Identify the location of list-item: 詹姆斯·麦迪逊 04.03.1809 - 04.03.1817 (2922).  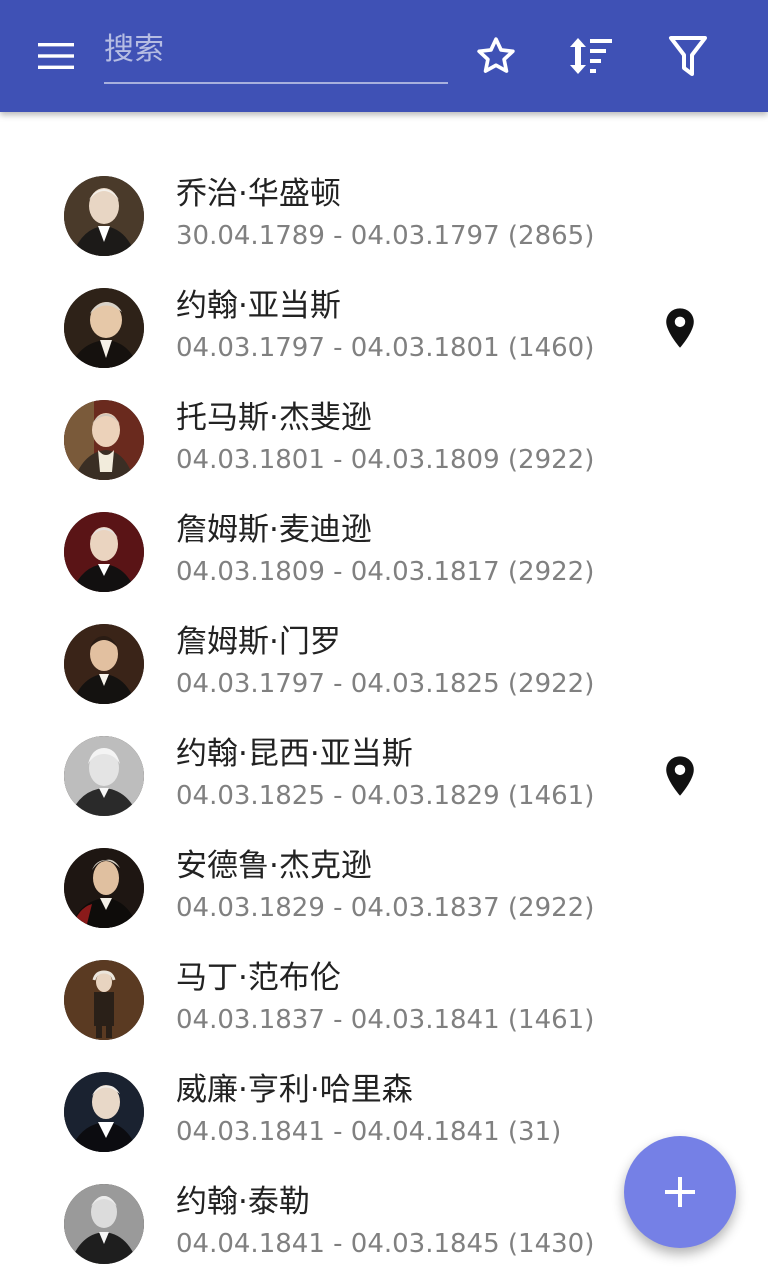
(384, 552).